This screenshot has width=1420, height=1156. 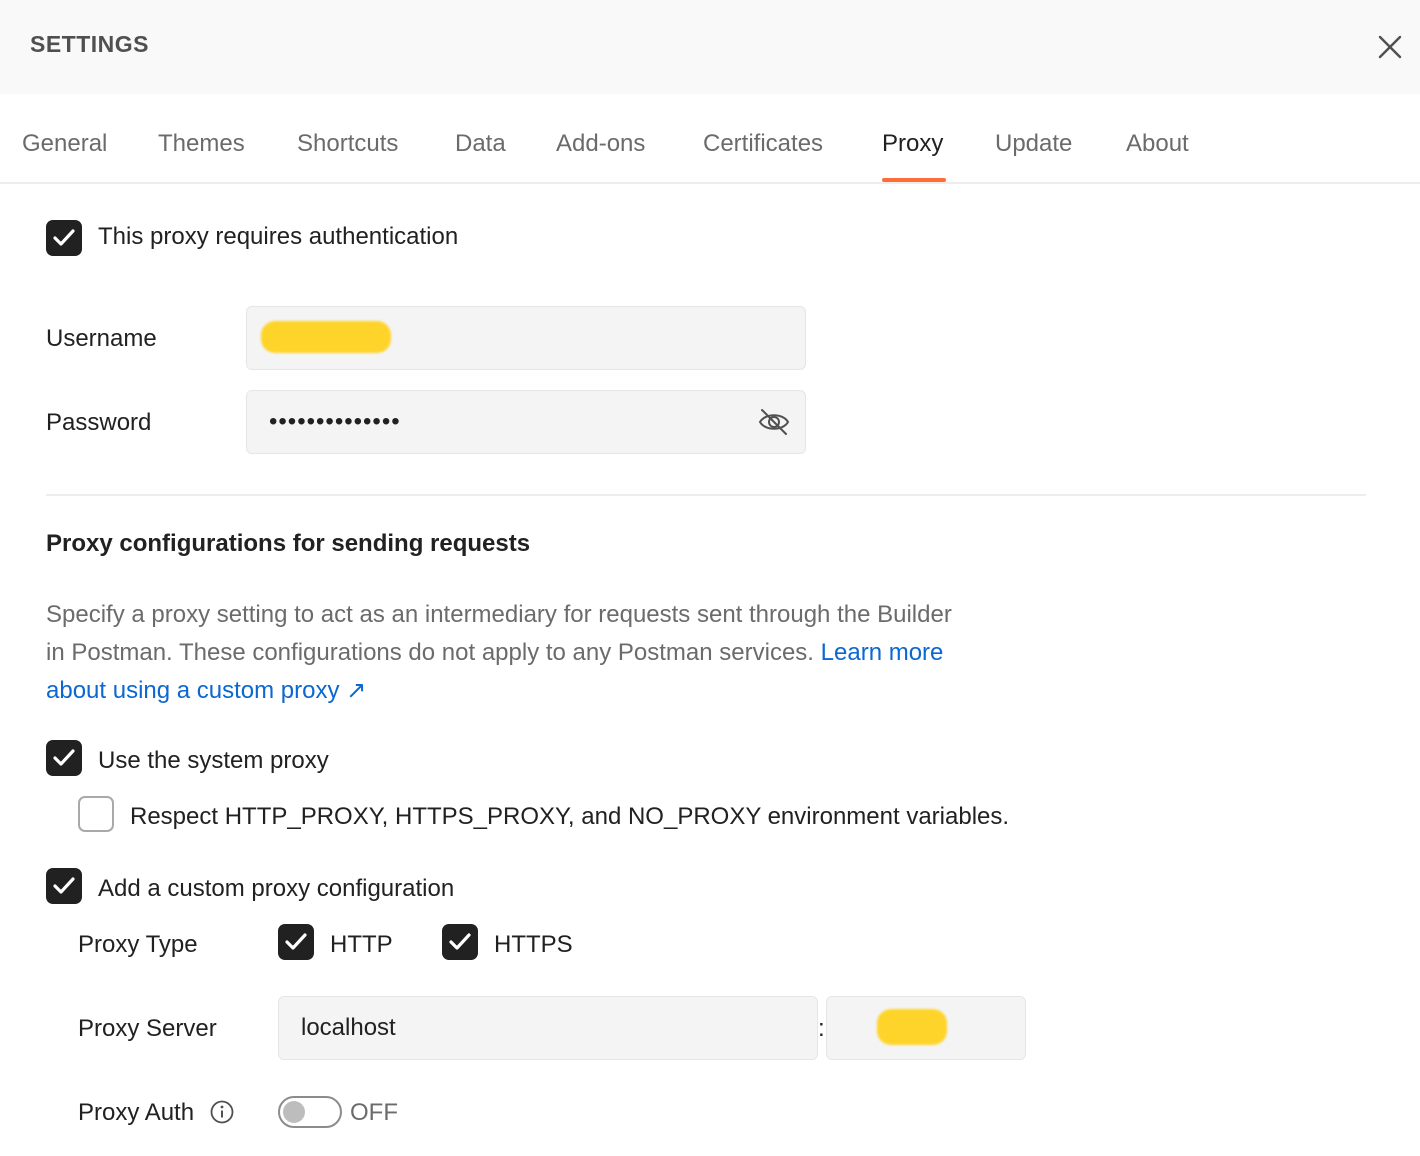 What do you see at coordinates (533, 944) in the screenshot?
I see `https-label: HTTPS` at bounding box center [533, 944].